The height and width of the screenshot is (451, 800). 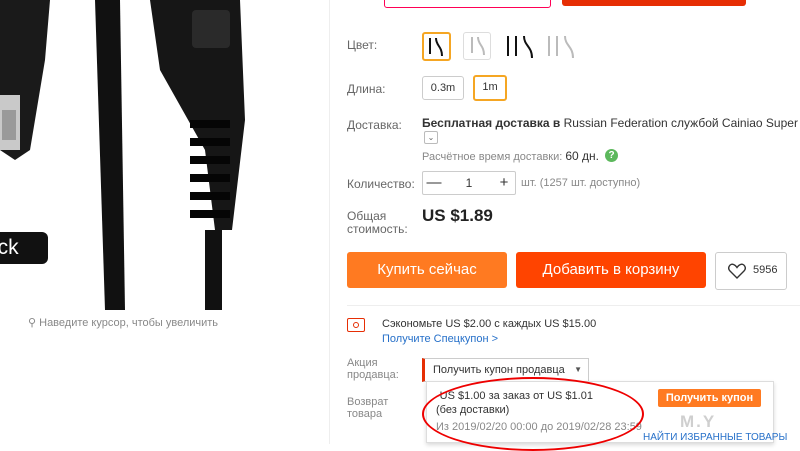 I want to click on delivery-label: Доставка:, so click(x=374, y=125).